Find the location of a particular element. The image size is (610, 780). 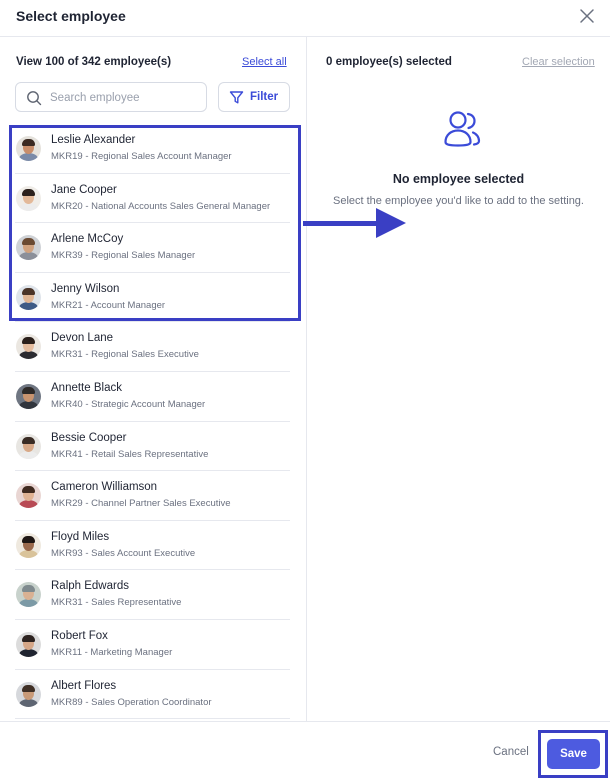

employee-name: Floyd Miles is located at coordinates (80, 536).